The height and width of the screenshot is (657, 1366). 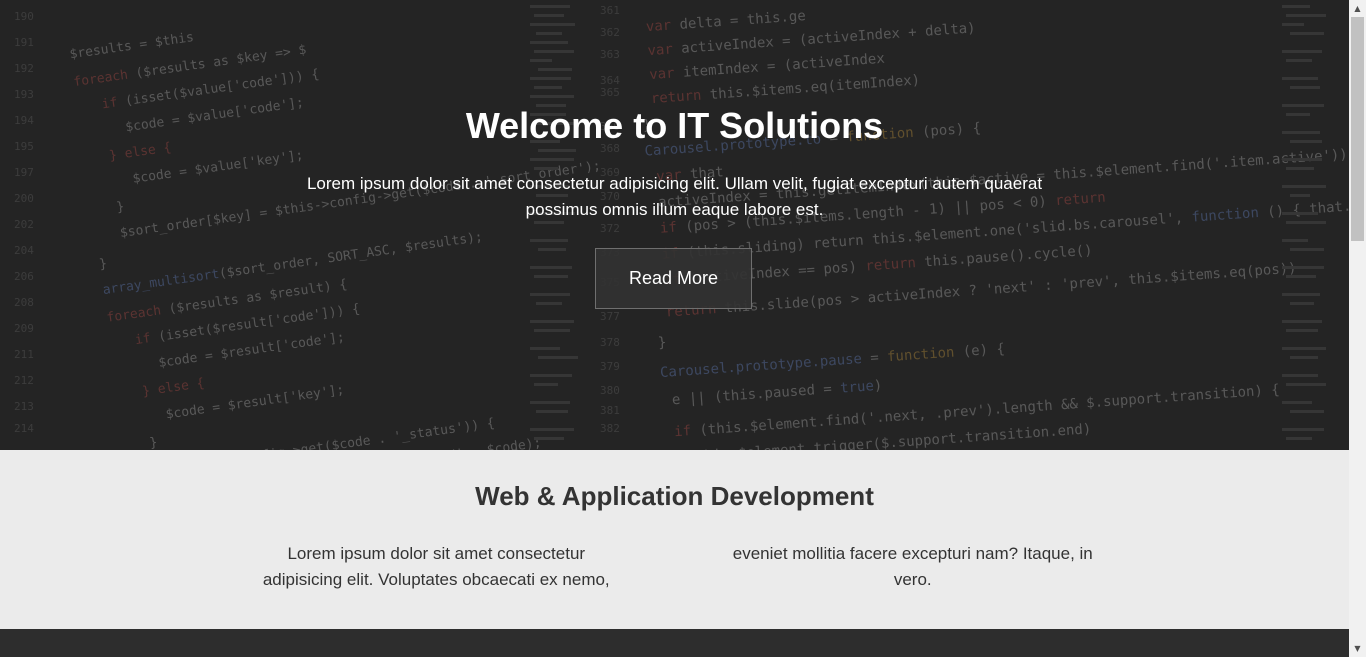 What do you see at coordinates (673, 278) in the screenshot?
I see `read-more-button: Read More` at bounding box center [673, 278].